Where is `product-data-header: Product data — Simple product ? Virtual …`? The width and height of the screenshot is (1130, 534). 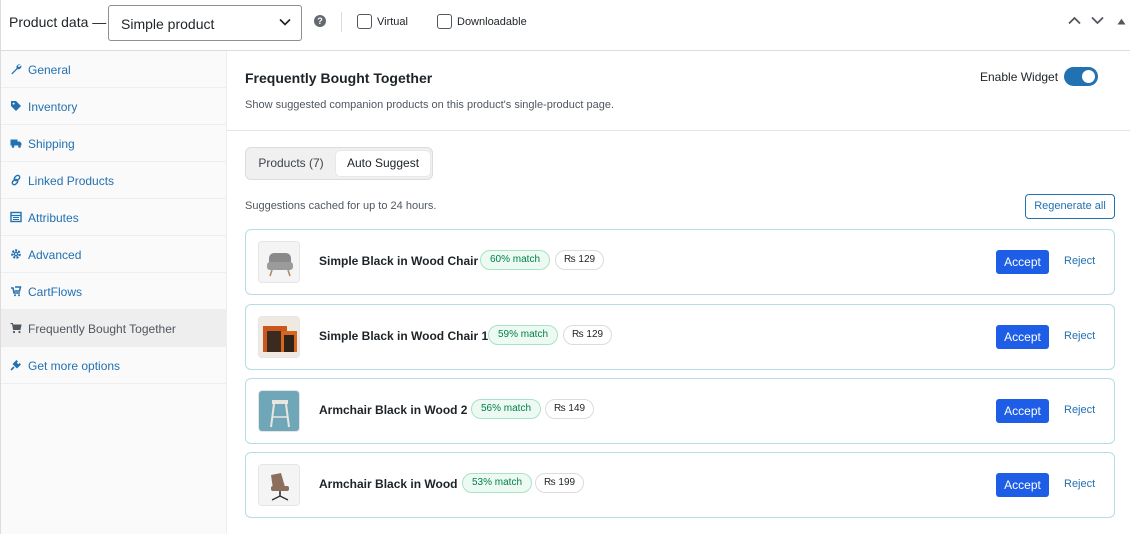 product-data-header: Product data — Simple product ? Virtual … is located at coordinates (565, 25).